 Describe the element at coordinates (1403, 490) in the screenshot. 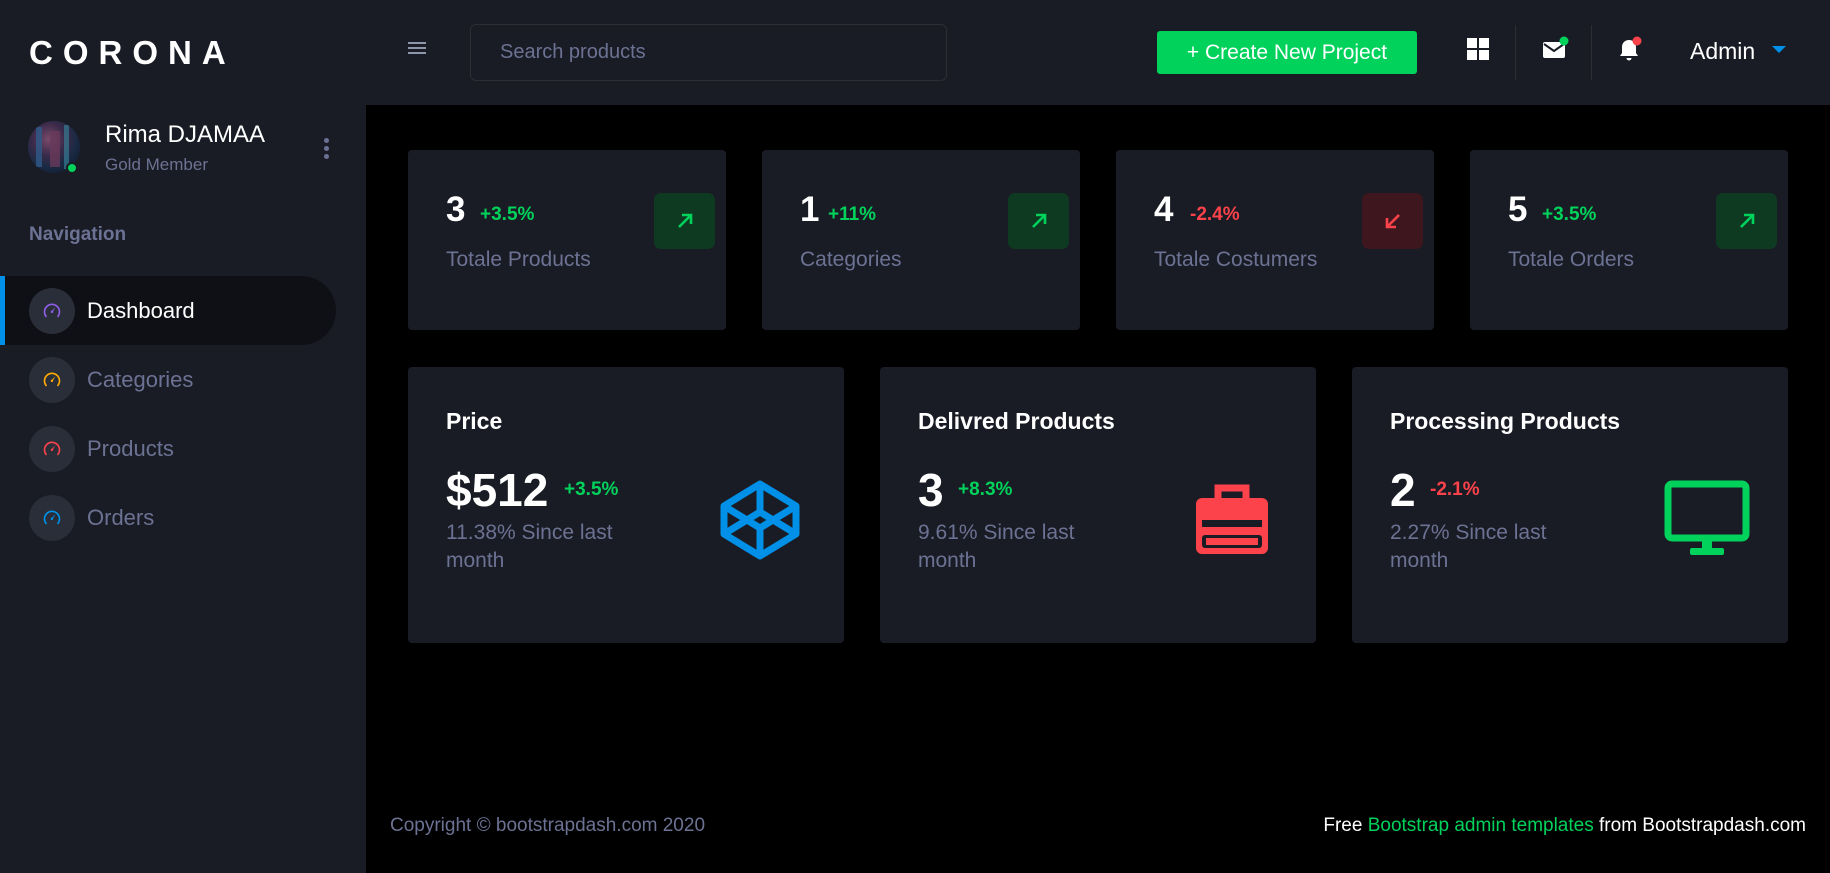

I see `card-value: 2` at that location.